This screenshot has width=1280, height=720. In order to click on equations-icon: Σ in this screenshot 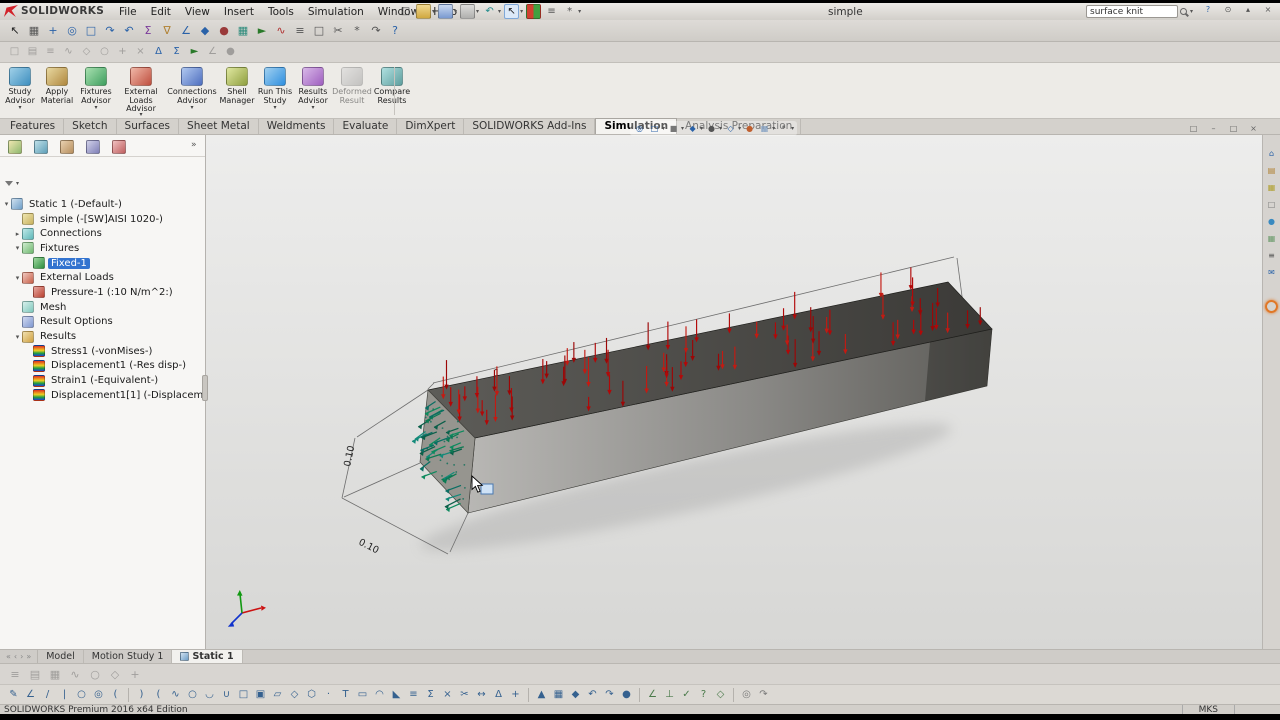, I will do `click(148, 31)`.